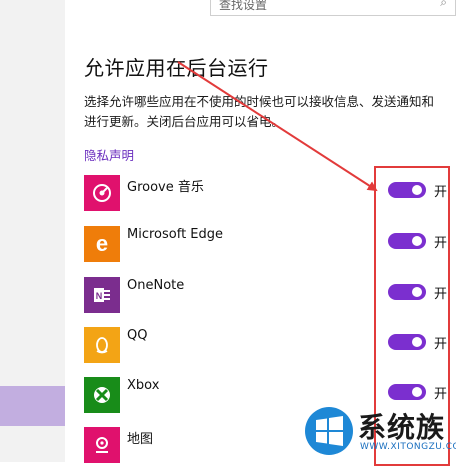  What do you see at coordinates (329, 431) in the screenshot?
I see `windows-logo-icon` at bounding box center [329, 431].